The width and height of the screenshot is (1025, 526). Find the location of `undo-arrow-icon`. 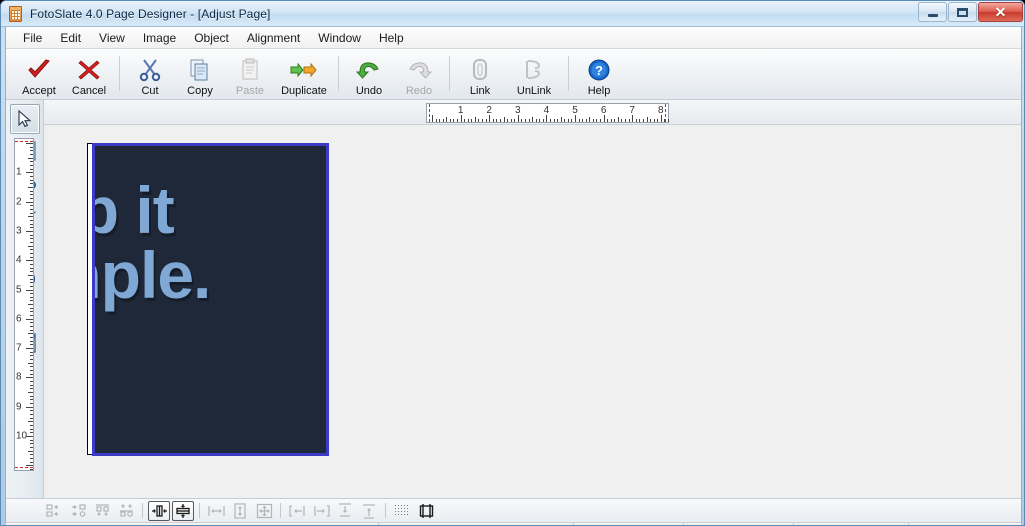

undo-arrow-icon is located at coordinates (369, 69).